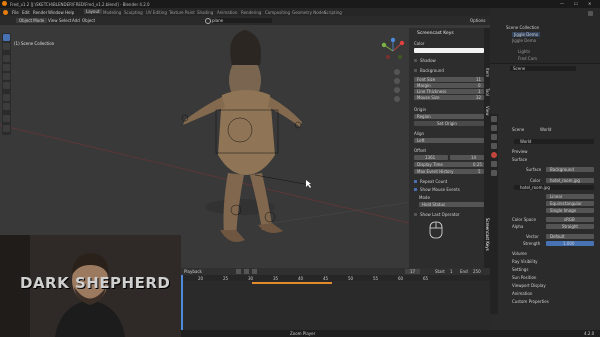 This screenshot has height=337, width=600. Describe the element at coordinates (56, 12) in the screenshot. I see `menu-window: Window` at that location.